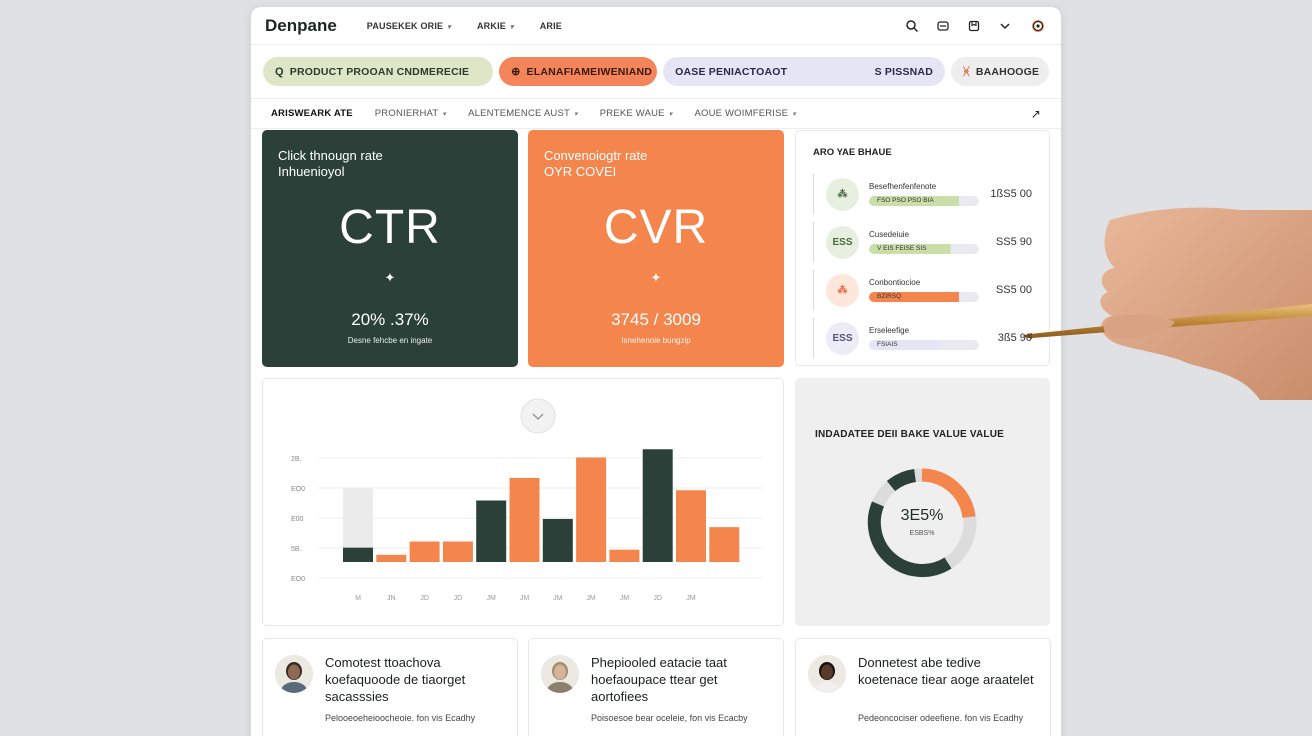 This screenshot has width=1312, height=736. What do you see at coordinates (889, 330) in the screenshot?
I see `item-name: Erseleefige` at bounding box center [889, 330].